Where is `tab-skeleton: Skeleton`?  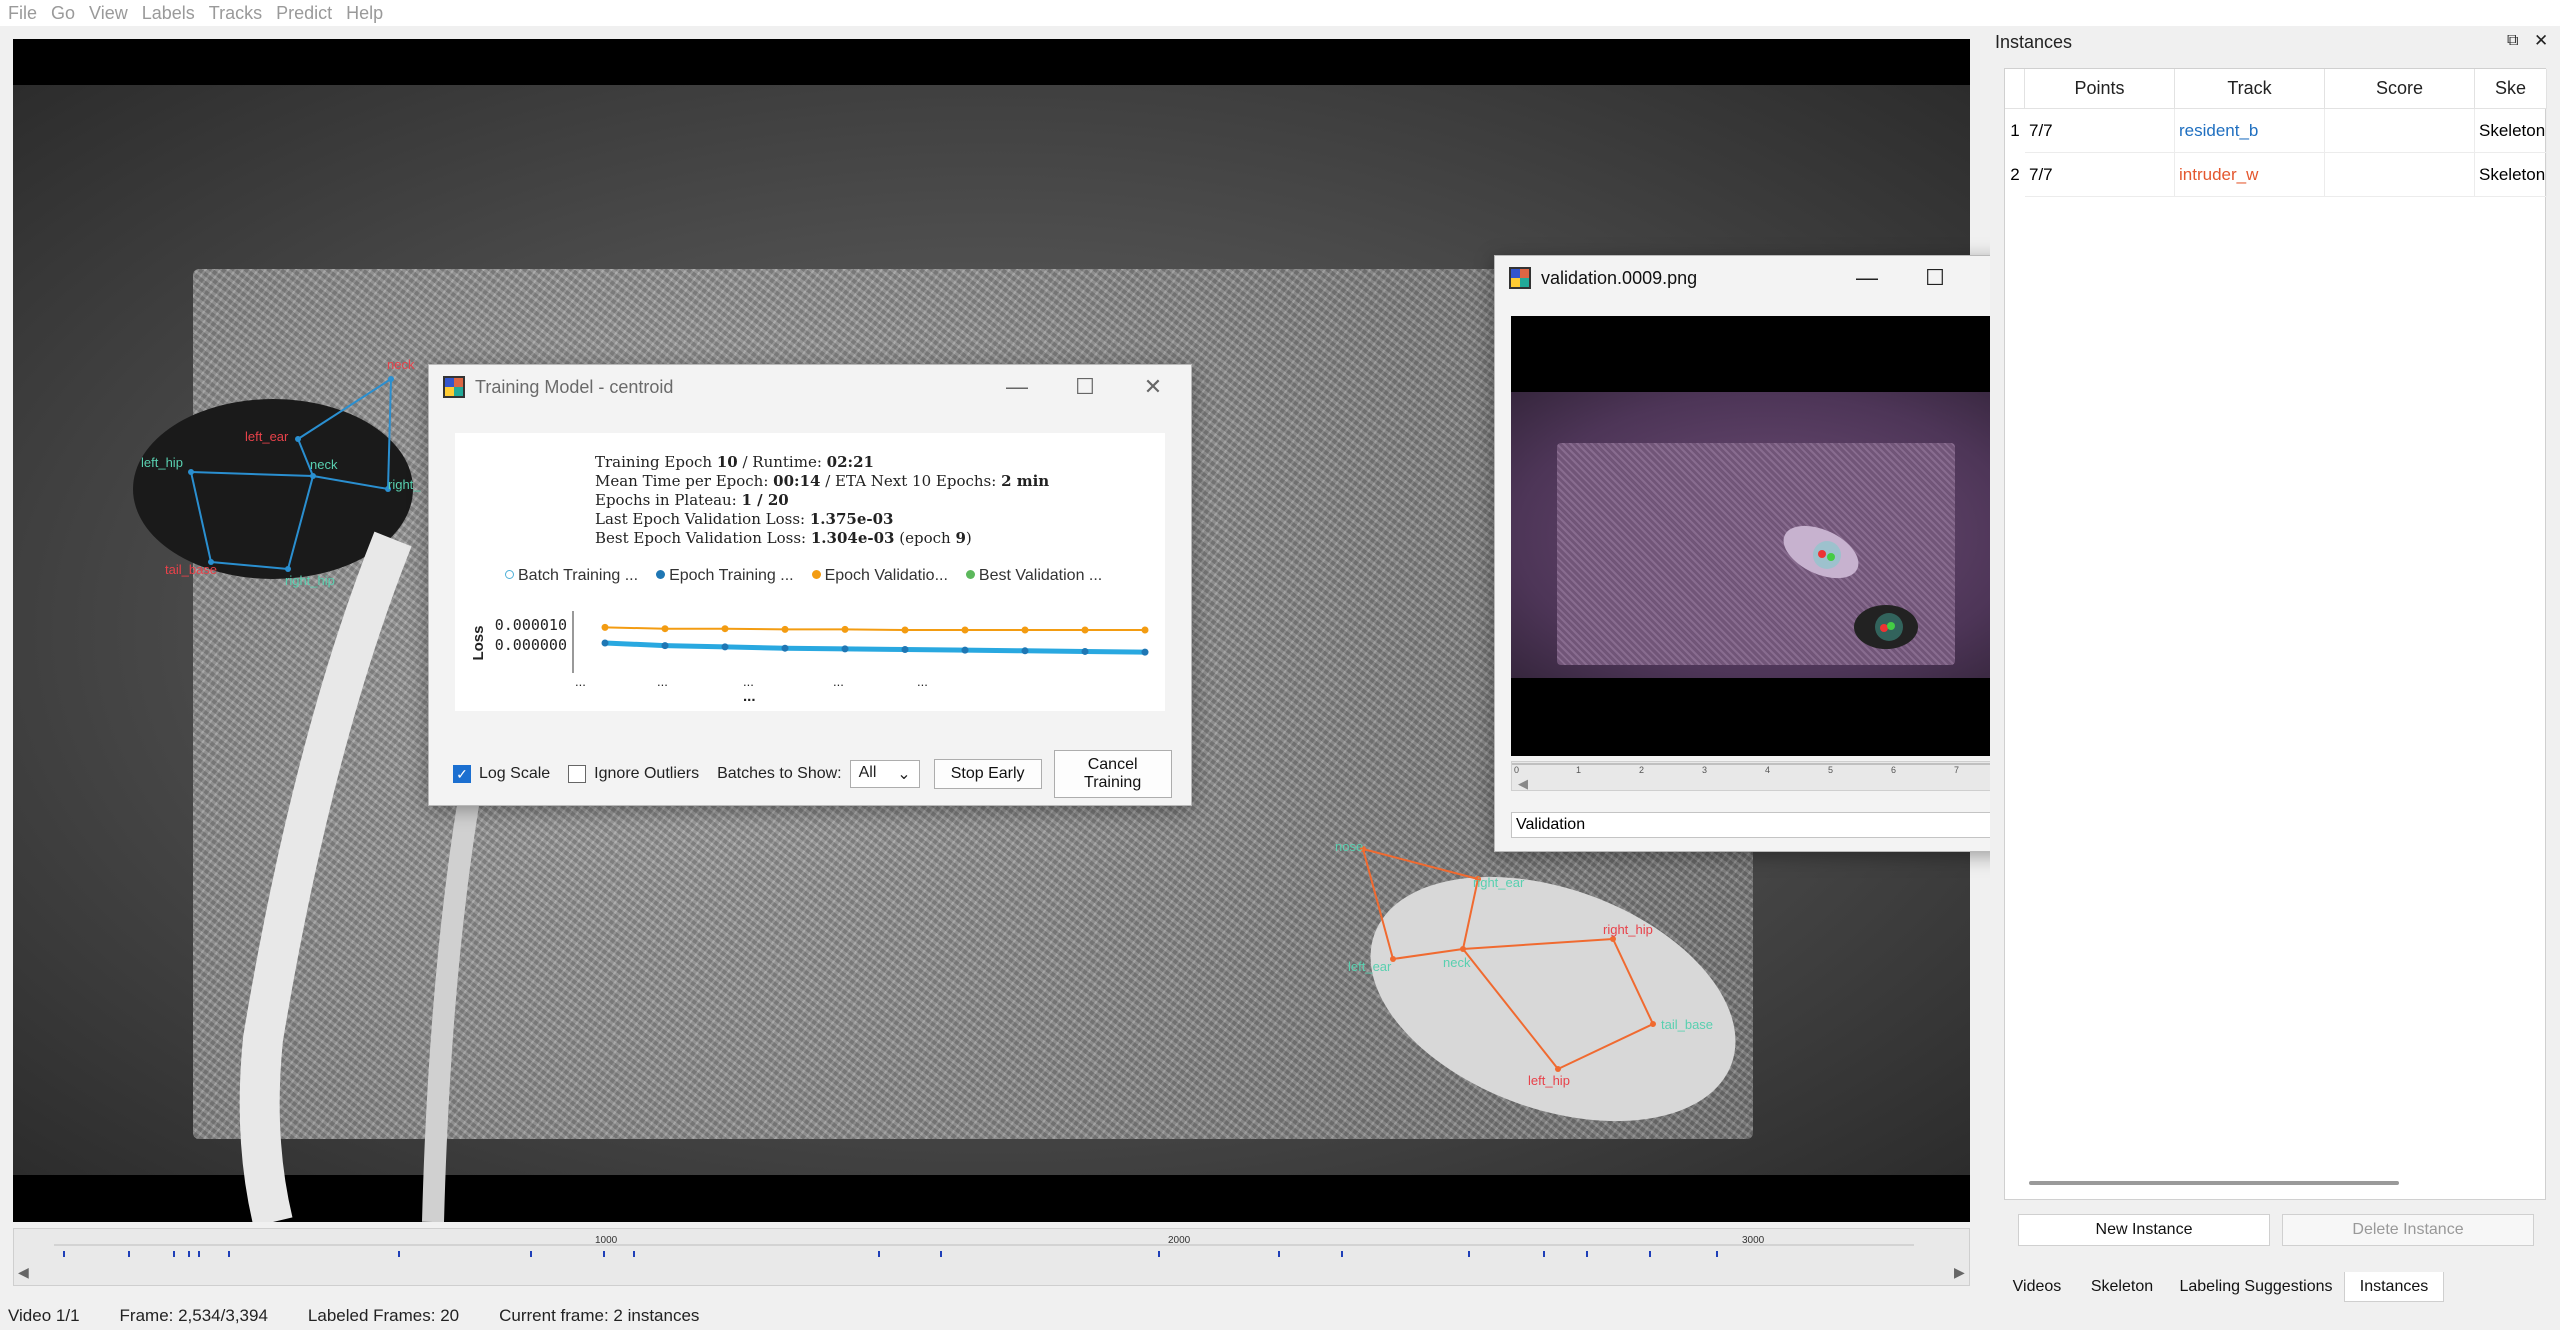
tab-skeleton: Skeleton is located at coordinates (2122, 1287).